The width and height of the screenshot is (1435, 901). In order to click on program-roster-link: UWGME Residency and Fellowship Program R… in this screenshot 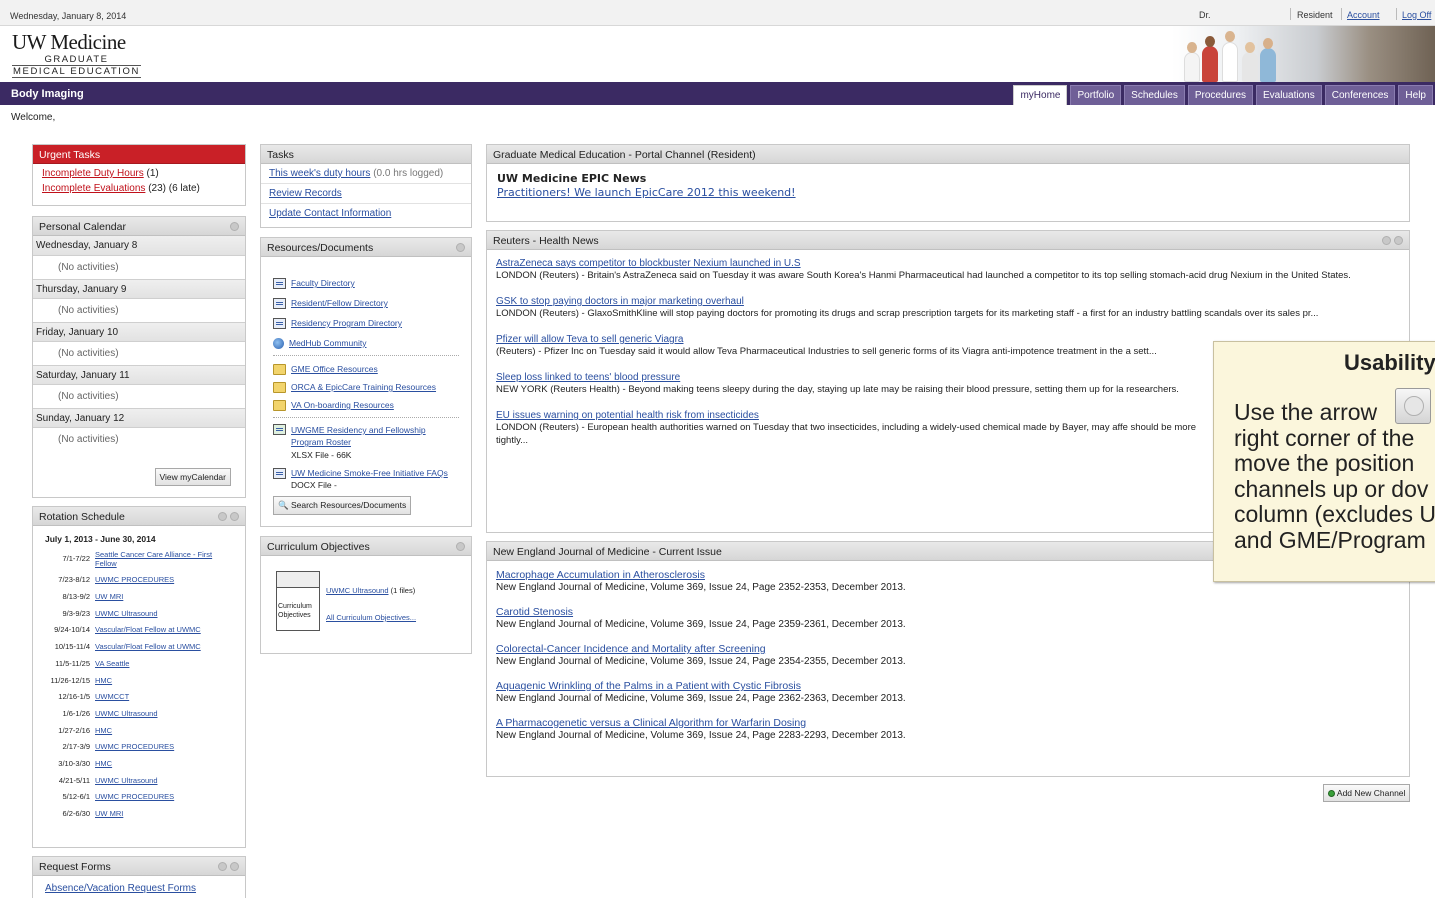, I will do `click(371, 436)`.